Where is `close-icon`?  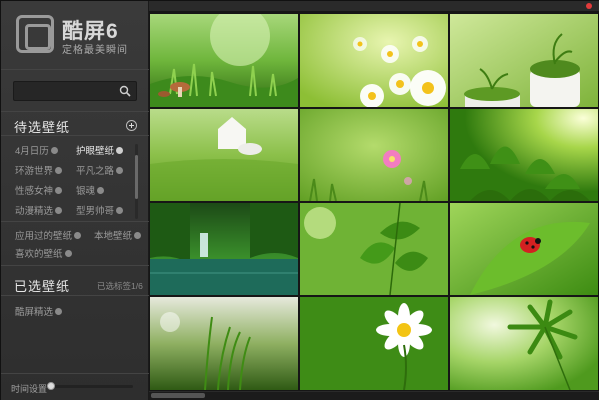
close-icon is located at coordinates (589, 6).